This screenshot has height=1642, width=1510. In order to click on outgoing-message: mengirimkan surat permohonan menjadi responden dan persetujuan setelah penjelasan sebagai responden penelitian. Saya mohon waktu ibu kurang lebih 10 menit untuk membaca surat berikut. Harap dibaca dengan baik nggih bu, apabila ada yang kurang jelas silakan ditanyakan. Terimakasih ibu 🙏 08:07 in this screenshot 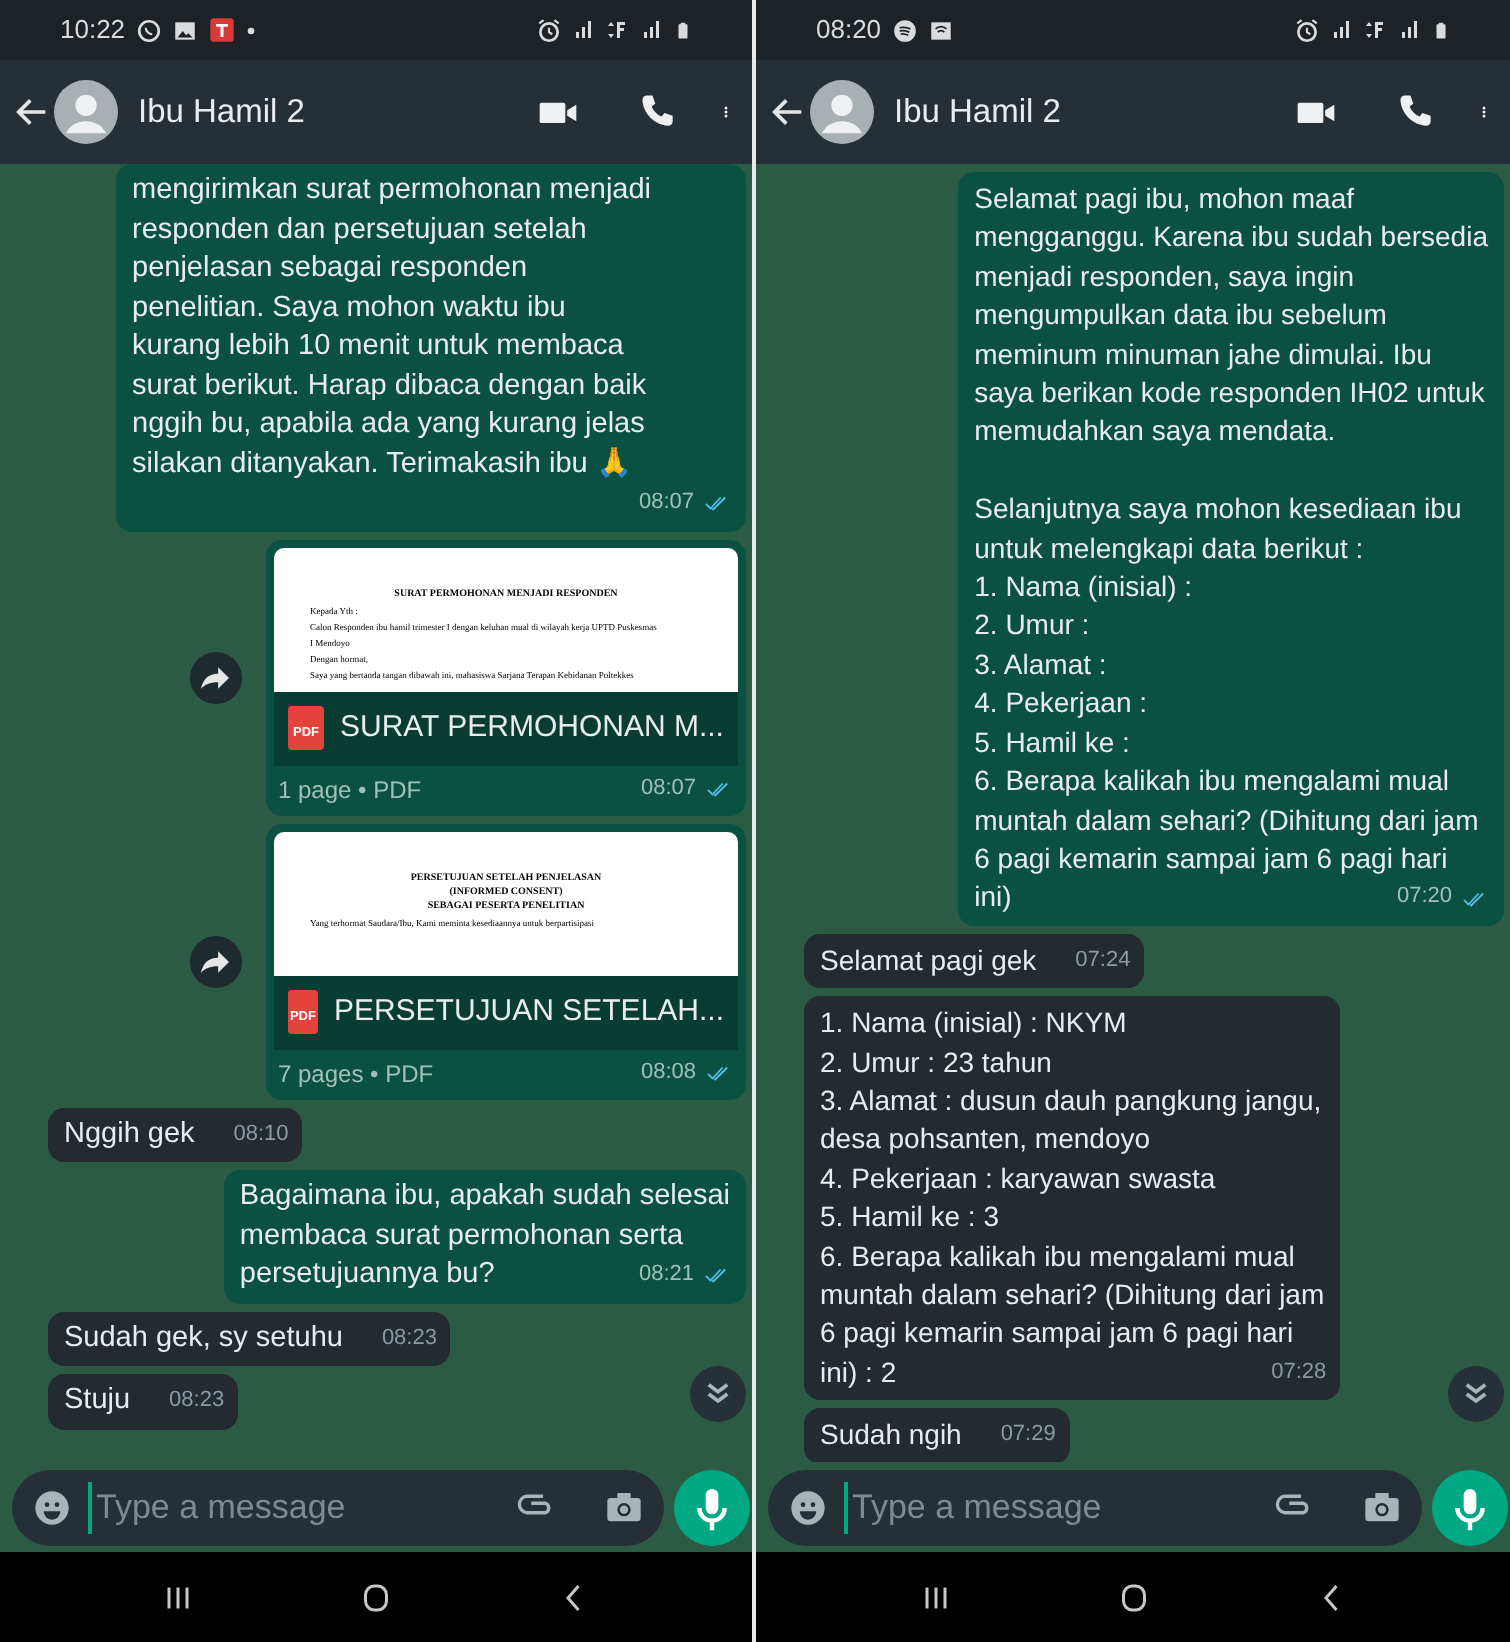, I will do `click(431, 347)`.